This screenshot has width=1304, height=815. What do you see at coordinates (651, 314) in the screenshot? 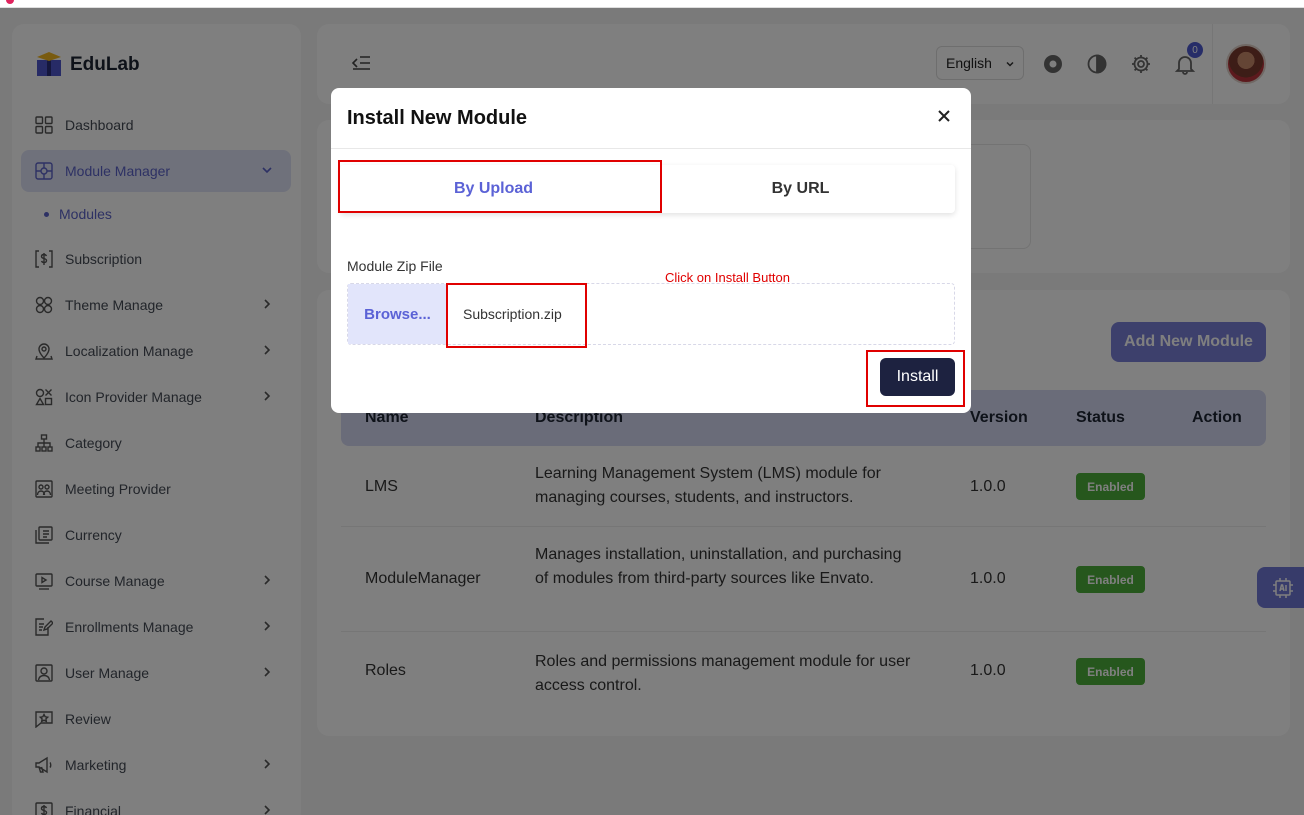
I see `module-zip-file-input: Browse... Subscription.zip` at bounding box center [651, 314].